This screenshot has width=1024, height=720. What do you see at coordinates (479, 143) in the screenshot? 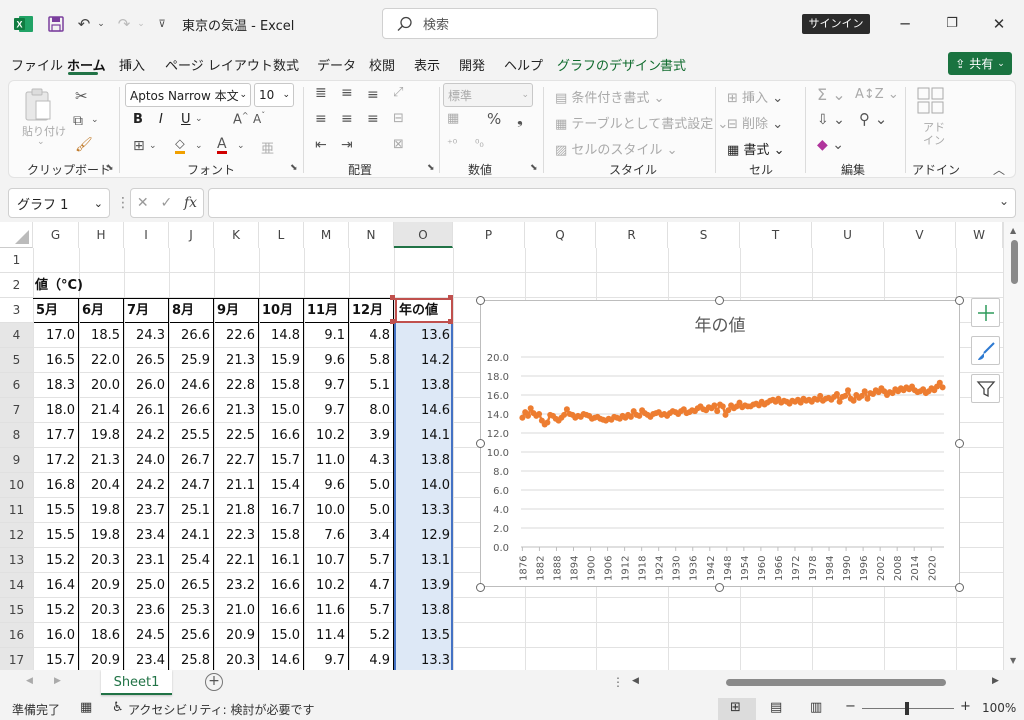
I see `decrease-decimal-icon: ⁰₀` at bounding box center [479, 143].